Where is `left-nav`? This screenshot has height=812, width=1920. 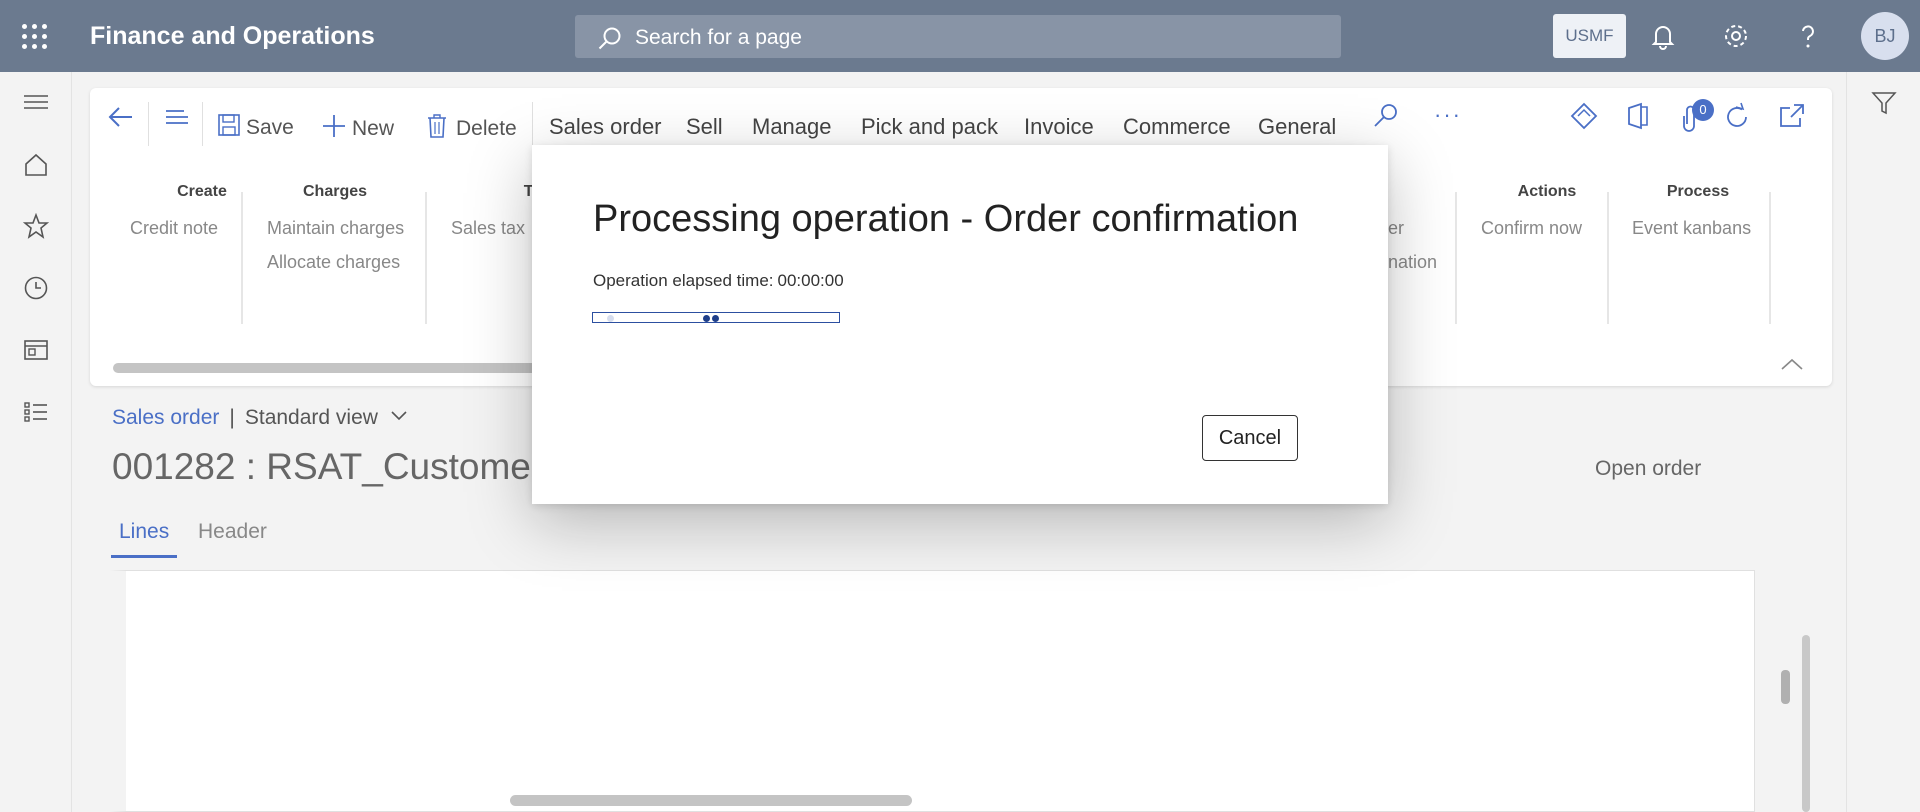 left-nav is located at coordinates (36, 442).